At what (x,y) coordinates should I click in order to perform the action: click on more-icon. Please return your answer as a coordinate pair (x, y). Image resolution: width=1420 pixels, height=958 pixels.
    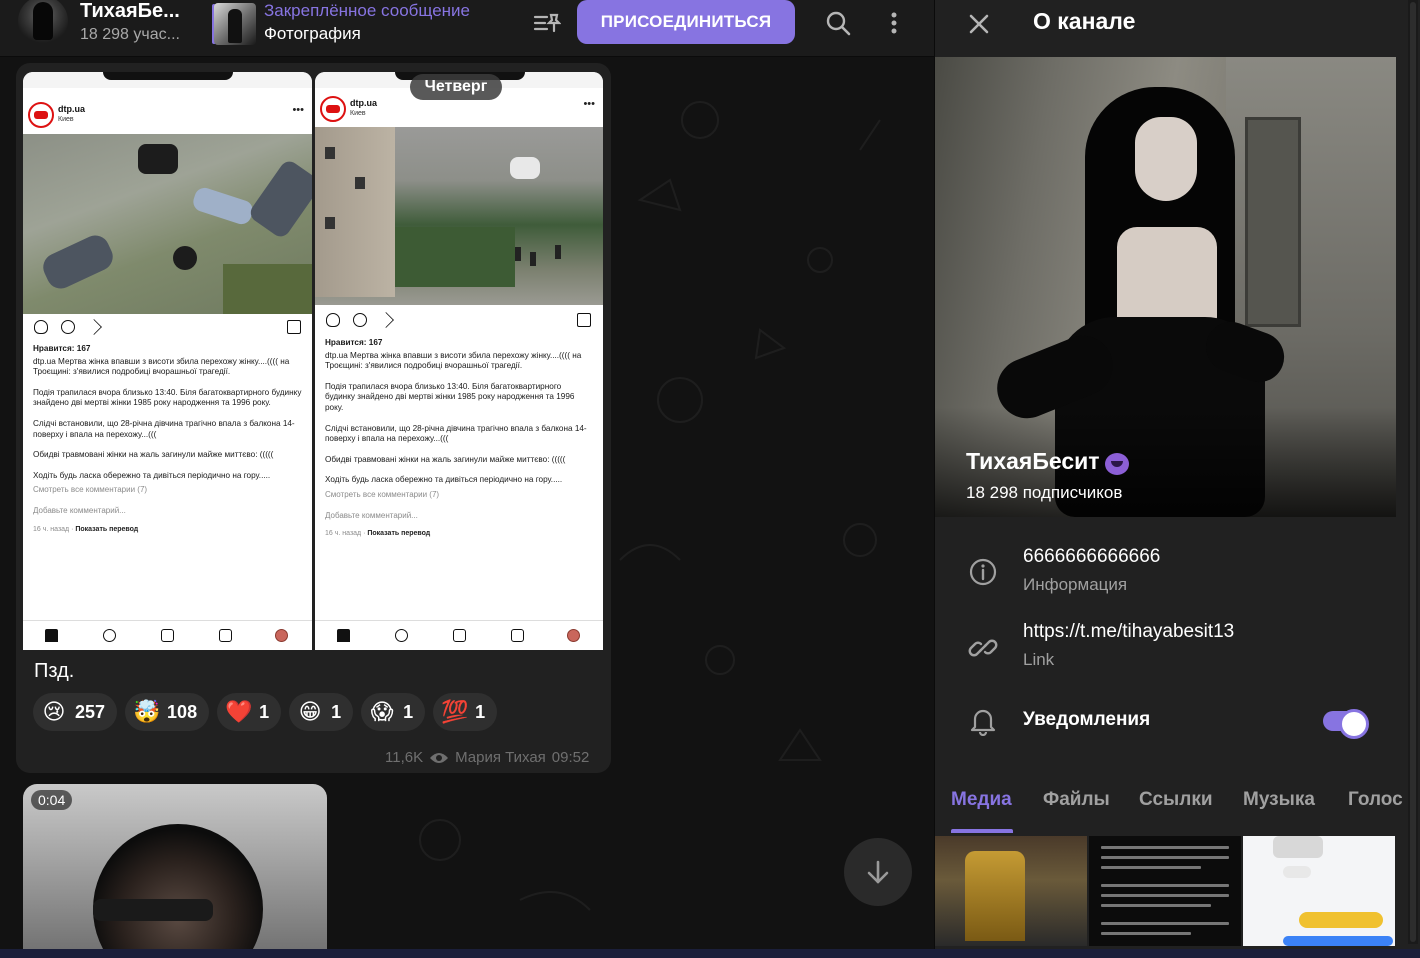
    Looking at the image, I should click on (894, 23).